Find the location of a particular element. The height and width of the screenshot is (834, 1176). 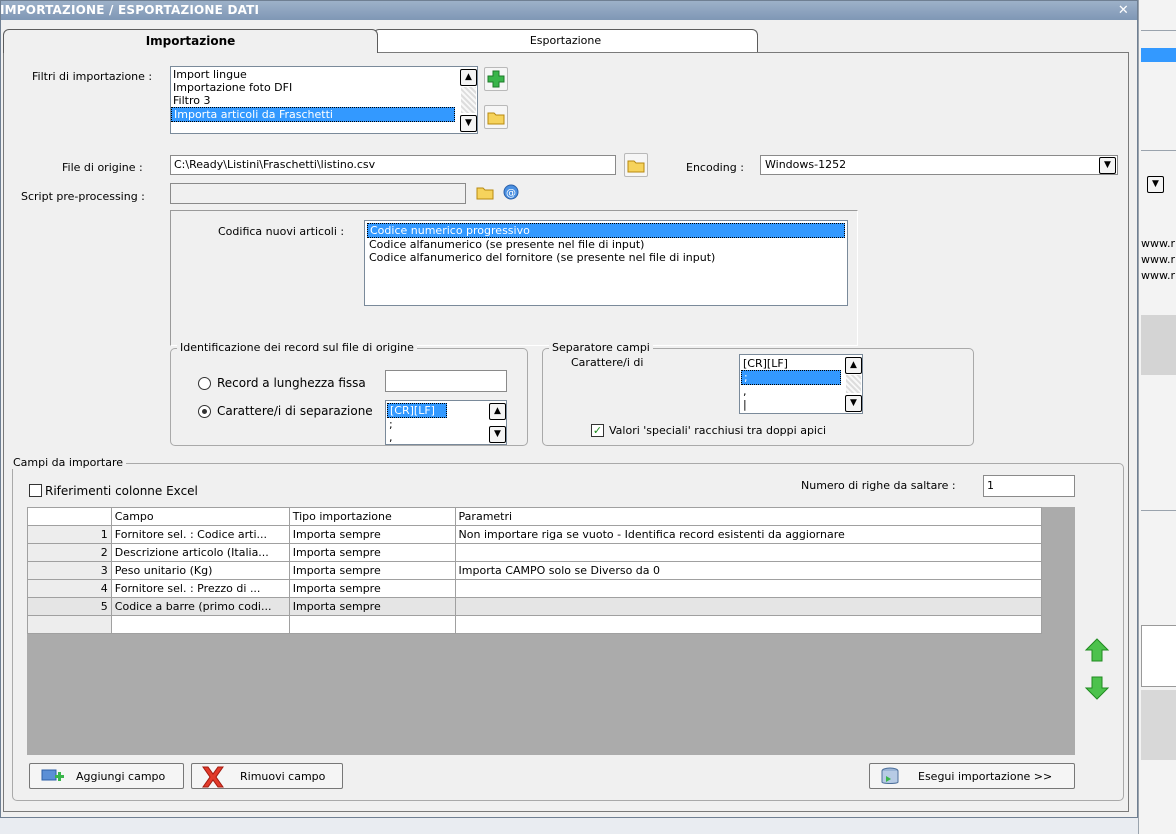

browse-file-button is located at coordinates (636, 165).